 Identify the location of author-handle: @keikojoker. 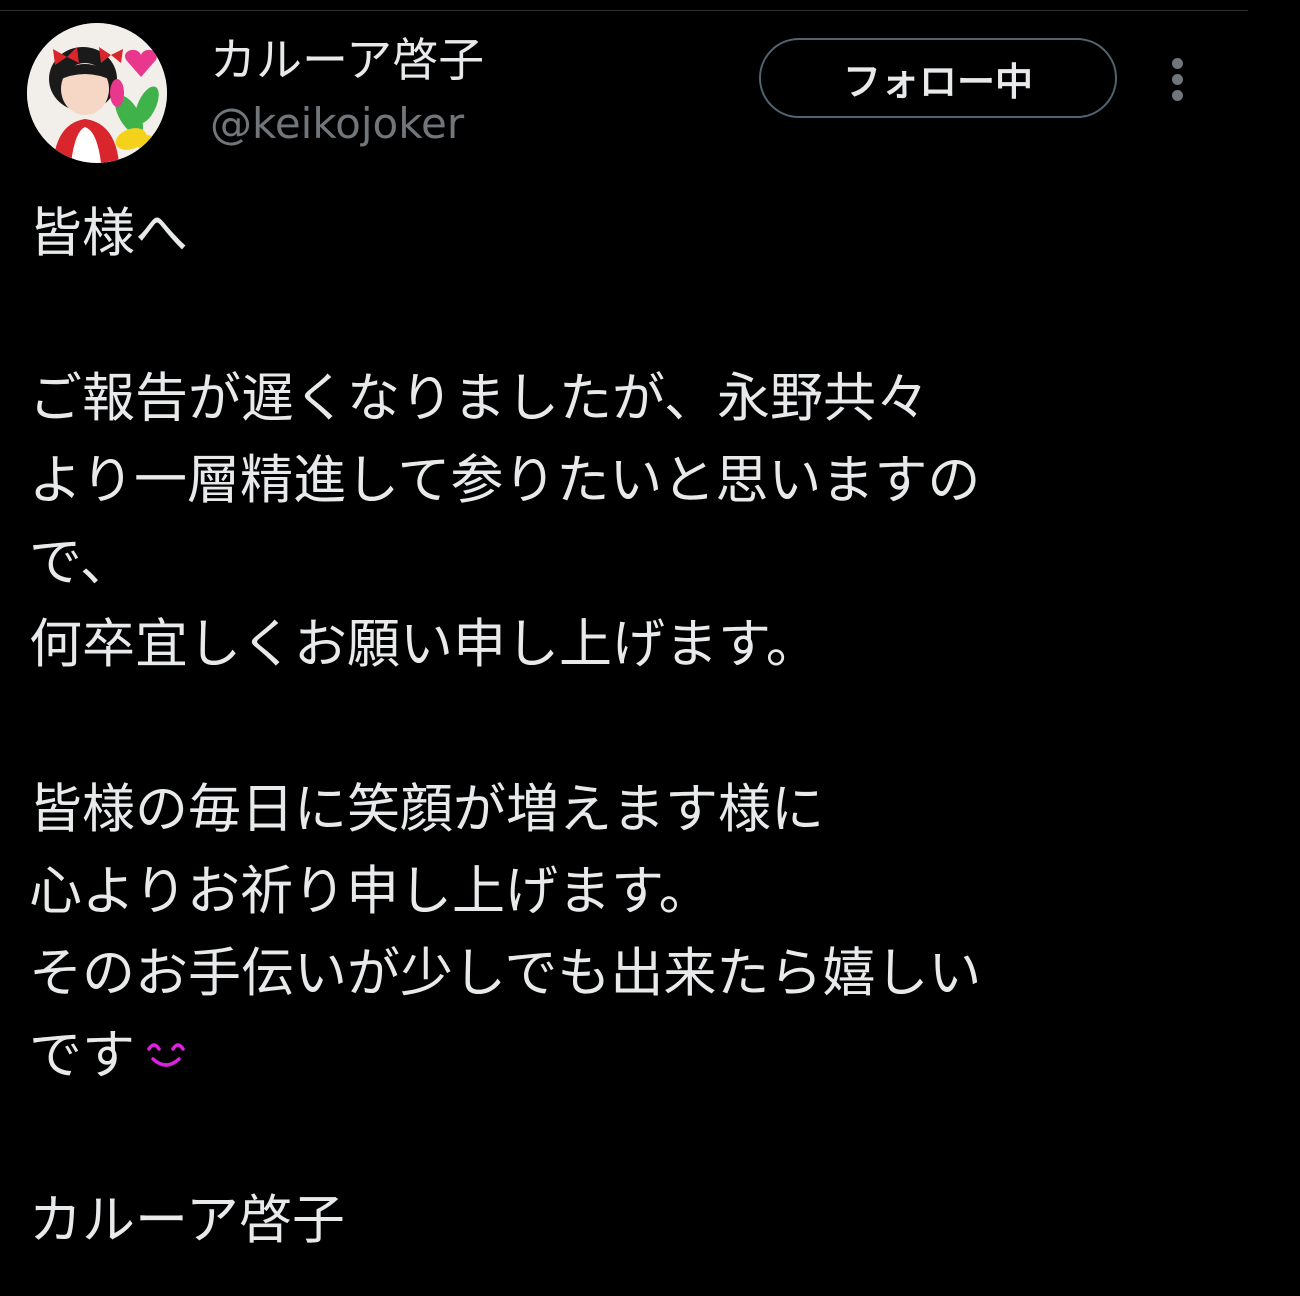
(337, 124).